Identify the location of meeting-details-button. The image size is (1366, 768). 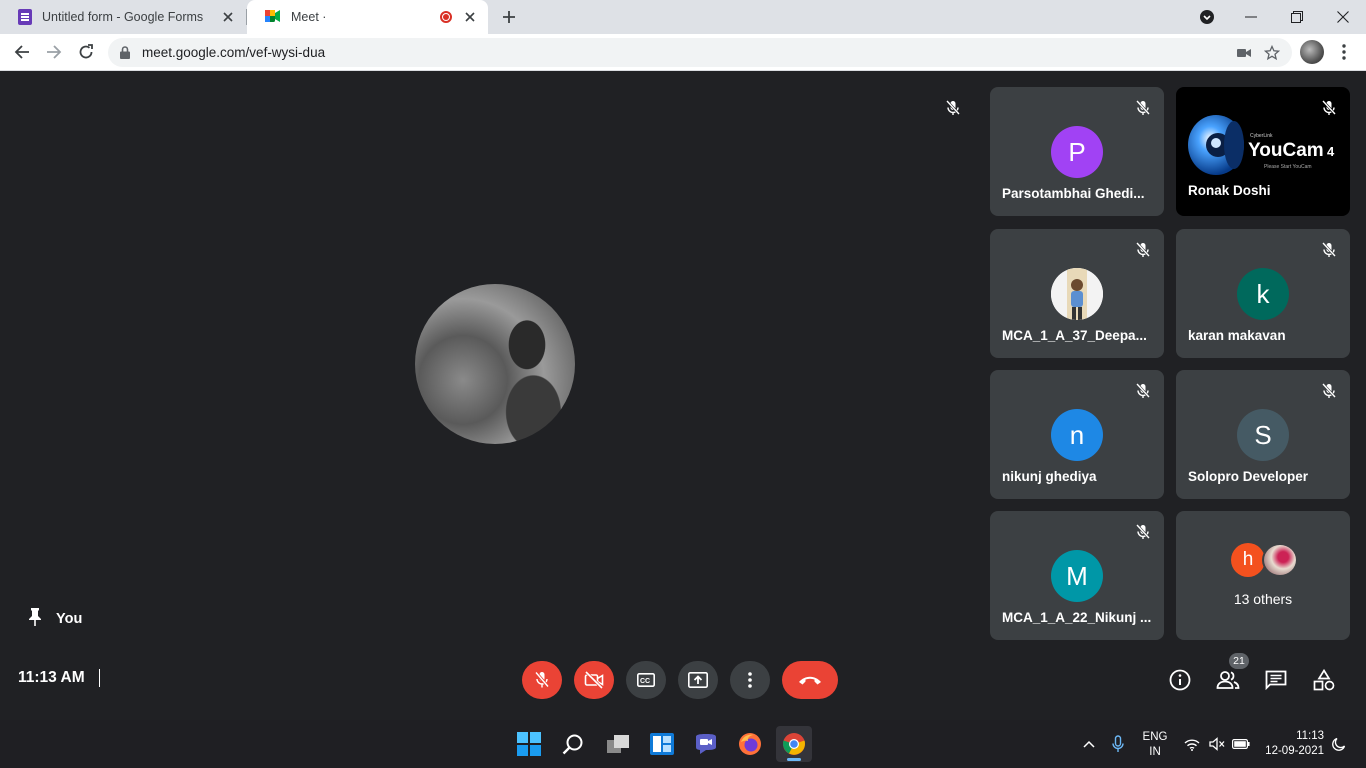
(1180, 680).